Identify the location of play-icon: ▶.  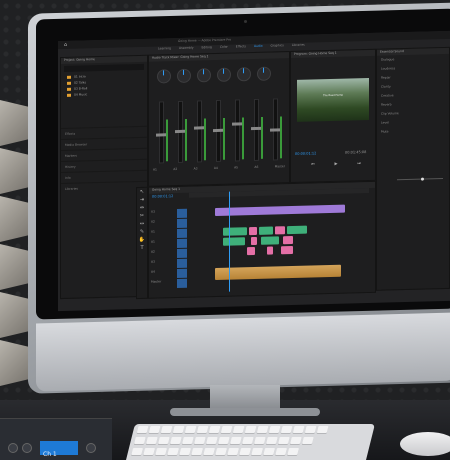
(335, 164).